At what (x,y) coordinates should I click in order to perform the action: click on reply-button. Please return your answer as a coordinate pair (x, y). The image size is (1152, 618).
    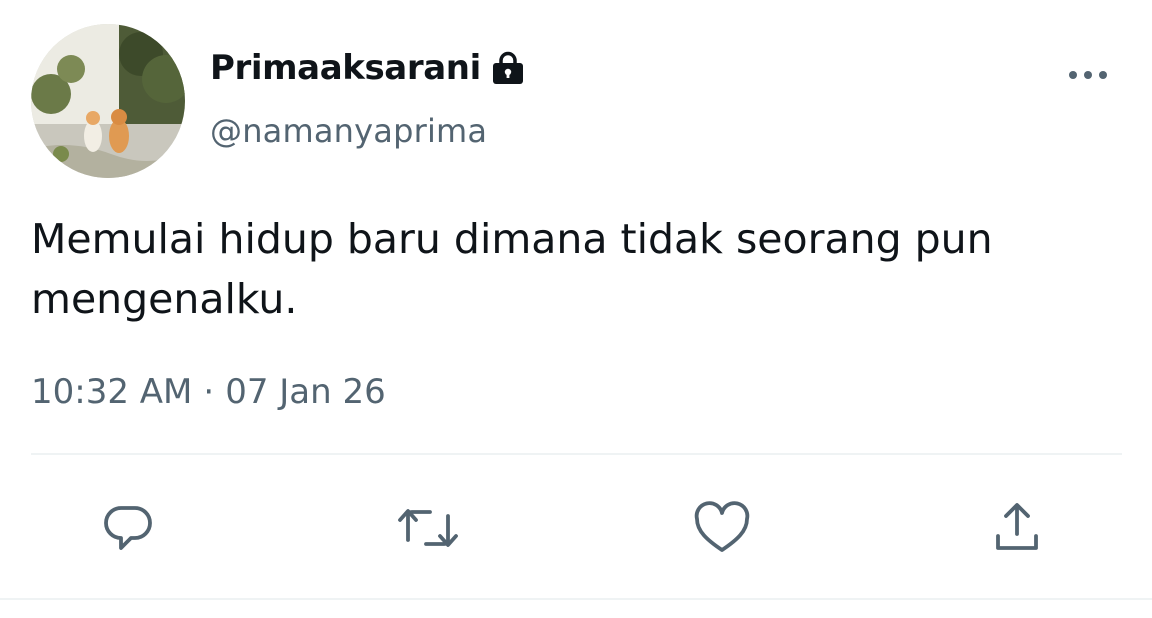
    Looking at the image, I should click on (129, 528).